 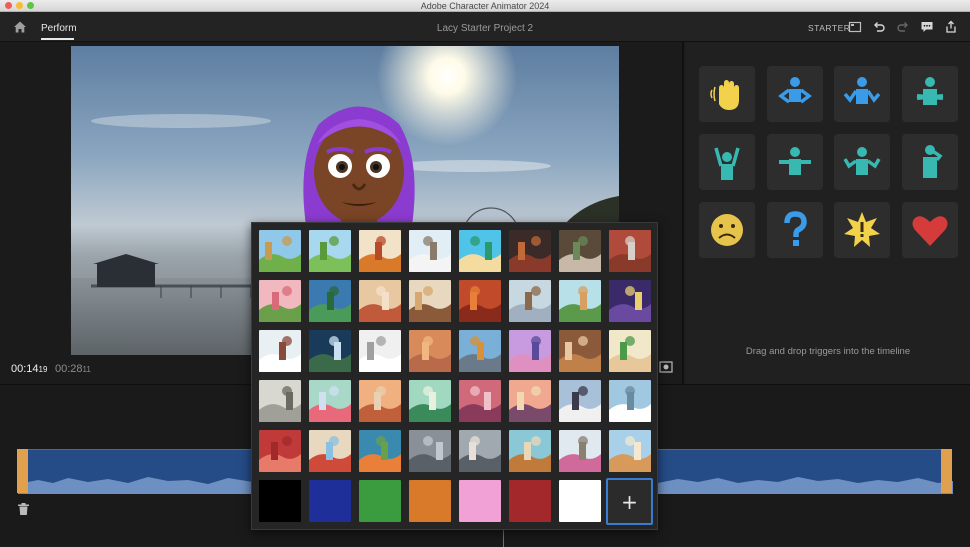 I want to click on background-thumb-office, so click(x=530, y=301).